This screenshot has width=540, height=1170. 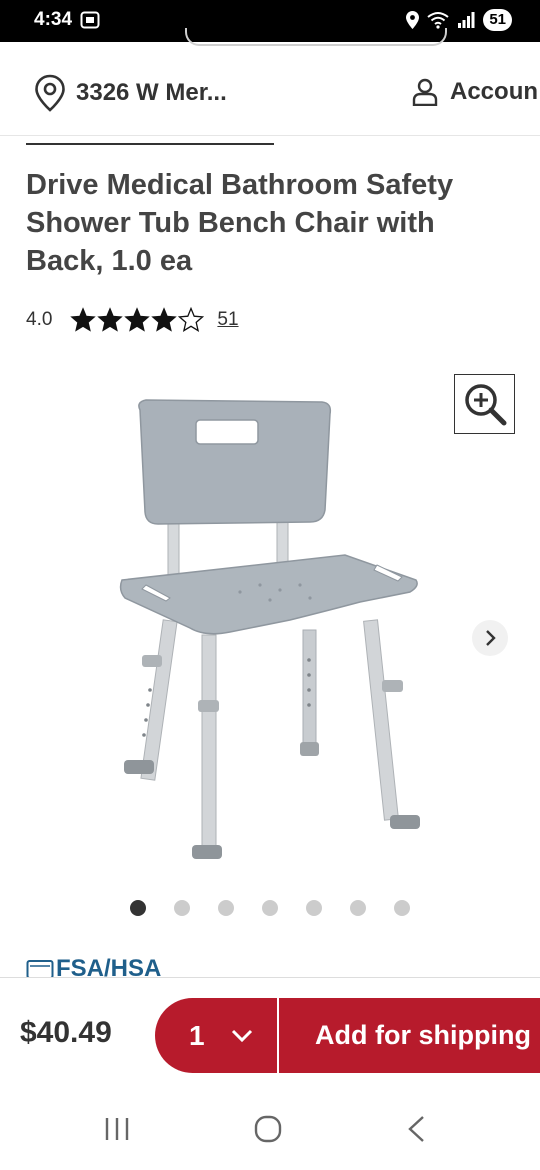 I want to click on purchase-bar: $40.49 1 Add for shipping, so click(x=270, y=1034).